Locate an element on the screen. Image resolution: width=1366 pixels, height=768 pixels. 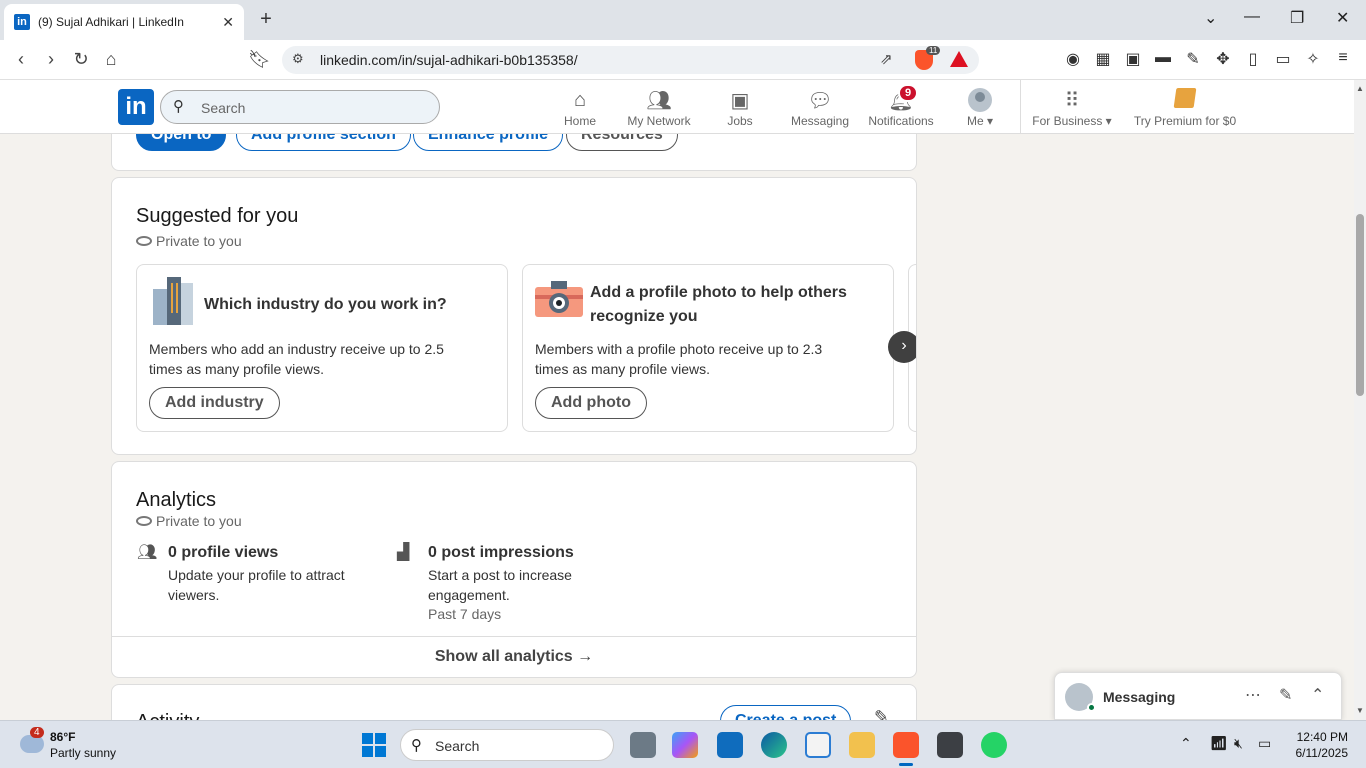
tab-title: (9) Sujal Adhikari | LinkedIn is located at coordinates (111, 22).